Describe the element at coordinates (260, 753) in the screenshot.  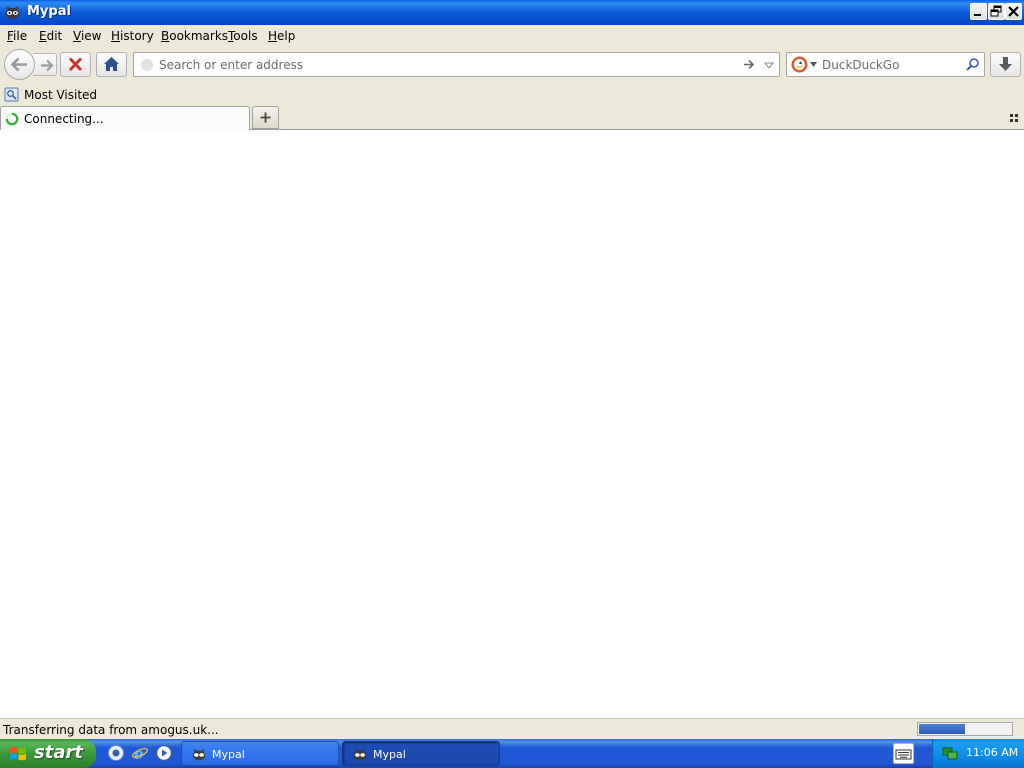
I see `taskbar-button-mypal-1: Mypal` at that location.